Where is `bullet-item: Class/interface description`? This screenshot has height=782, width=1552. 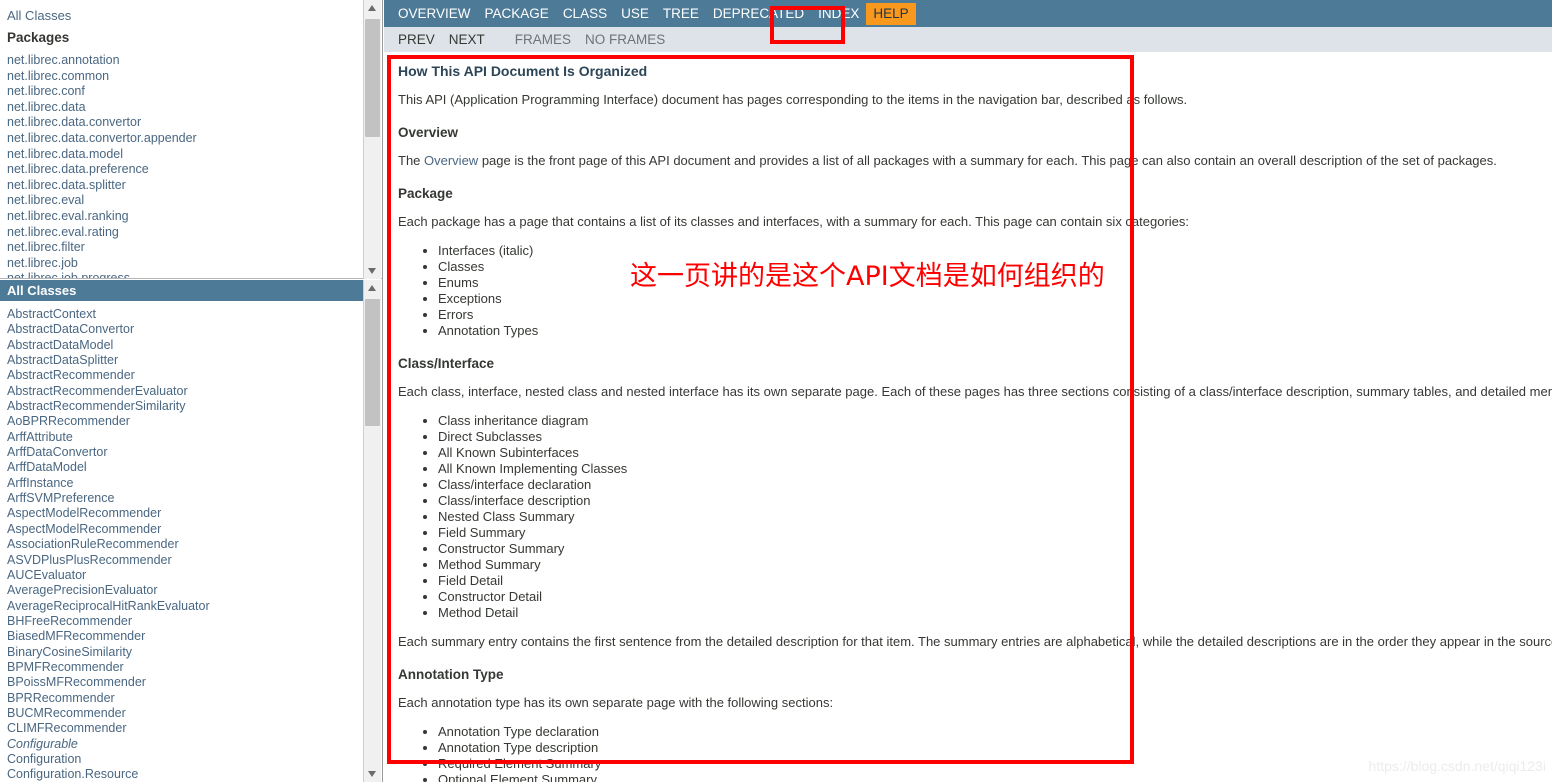
bullet-item: Class/interface description is located at coordinates (995, 501).